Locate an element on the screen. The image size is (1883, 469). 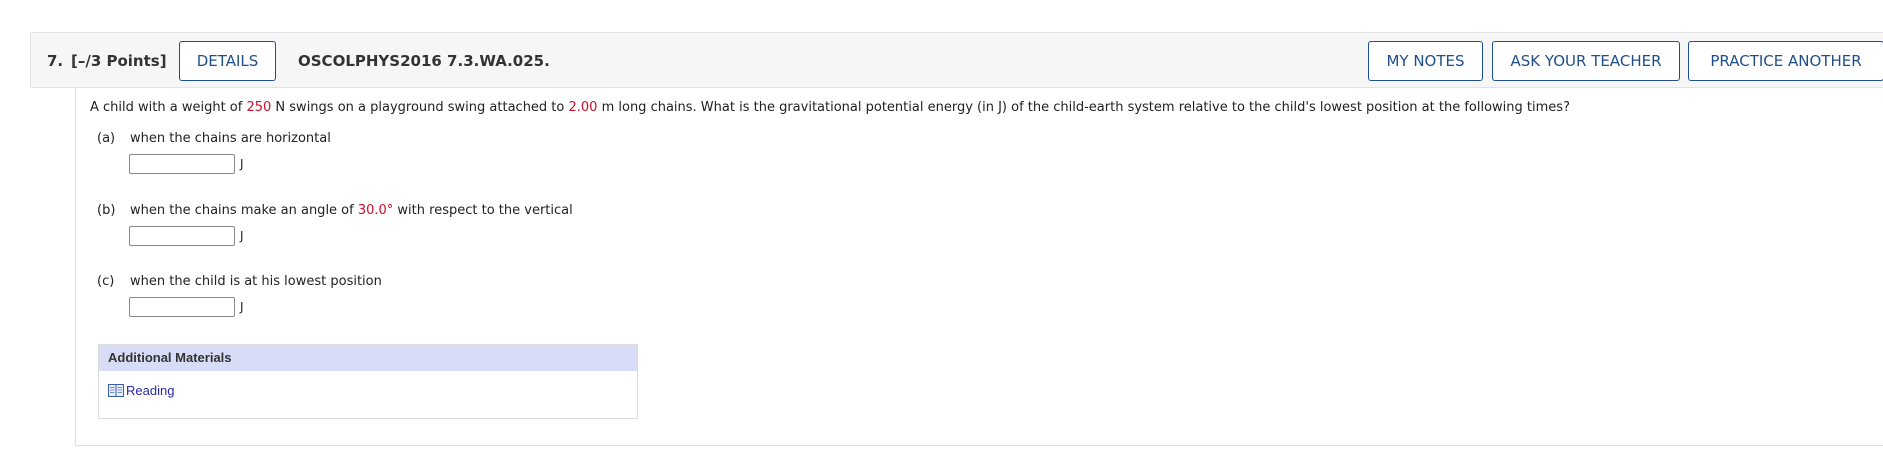
part-a-prompt: (a) when the chains are horizontal is located at coordinates (214, 138).